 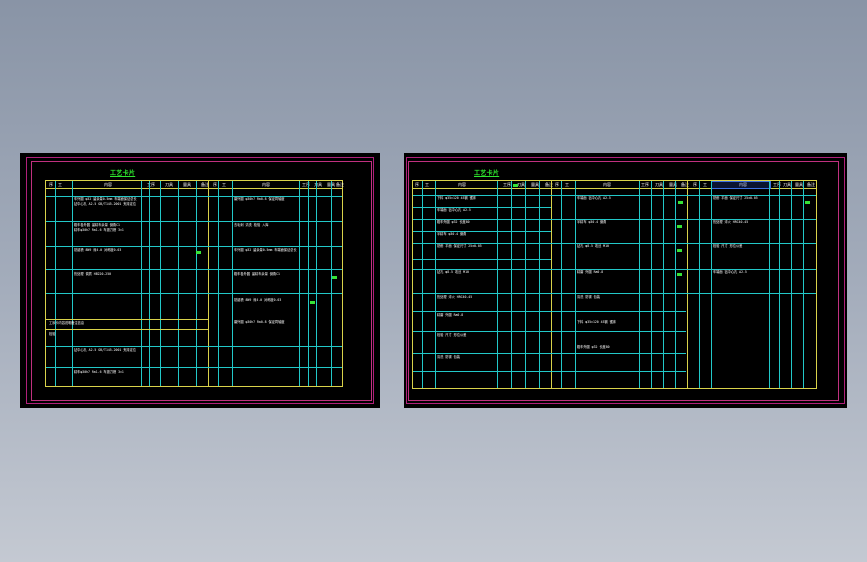 What do you see at coordinates (259, 322) in the screenshot?
I see `row-text: 磨外圆 φ30h7 Ra0.8 保证同轴度` at bounding box center [259, 322].